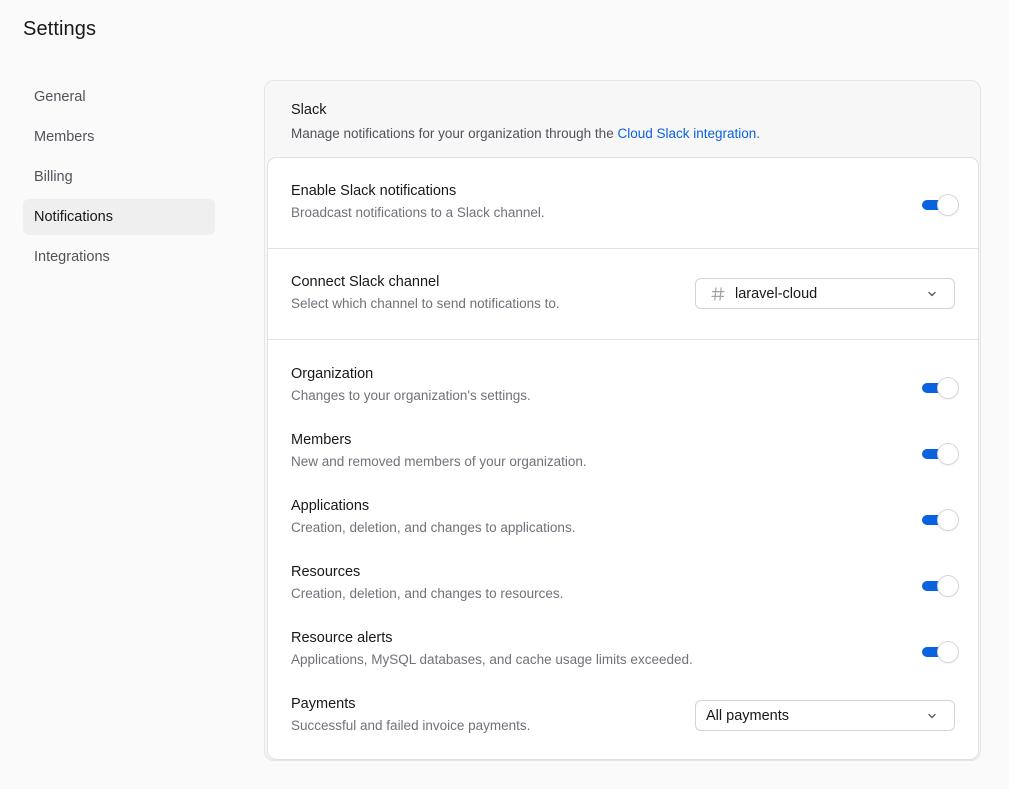 The height and width of the screenshot is (789, 1009). I want to click on page-title: Settings, so click(60, 29).